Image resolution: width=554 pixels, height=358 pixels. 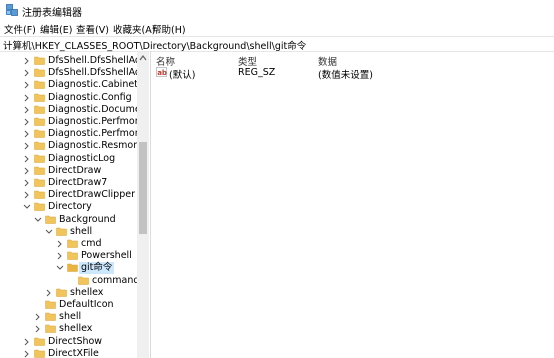 What do you see at coordinates (247, 61) in the screenshot?
I see `column-header-type: 类型` at bounding box center [247, 61].